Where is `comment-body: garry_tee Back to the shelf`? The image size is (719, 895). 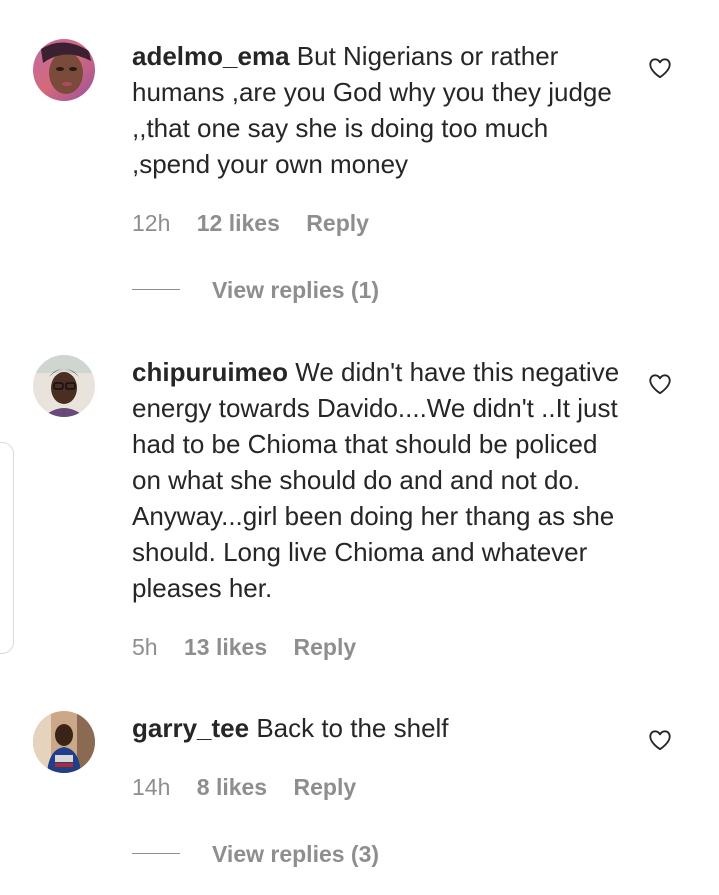
comment-body: garry_tee Back to the shelf is located at coordinates (377, 728).